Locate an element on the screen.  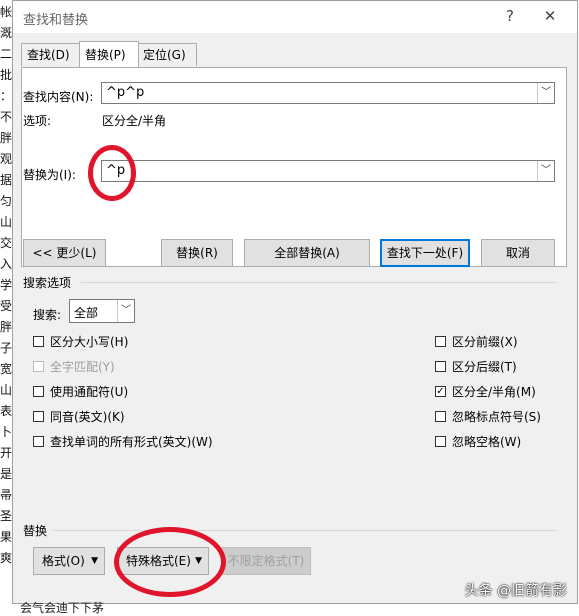
match-width-checkbox: ✓ 区分全/半角(M) is located at coordinates (497, 392).